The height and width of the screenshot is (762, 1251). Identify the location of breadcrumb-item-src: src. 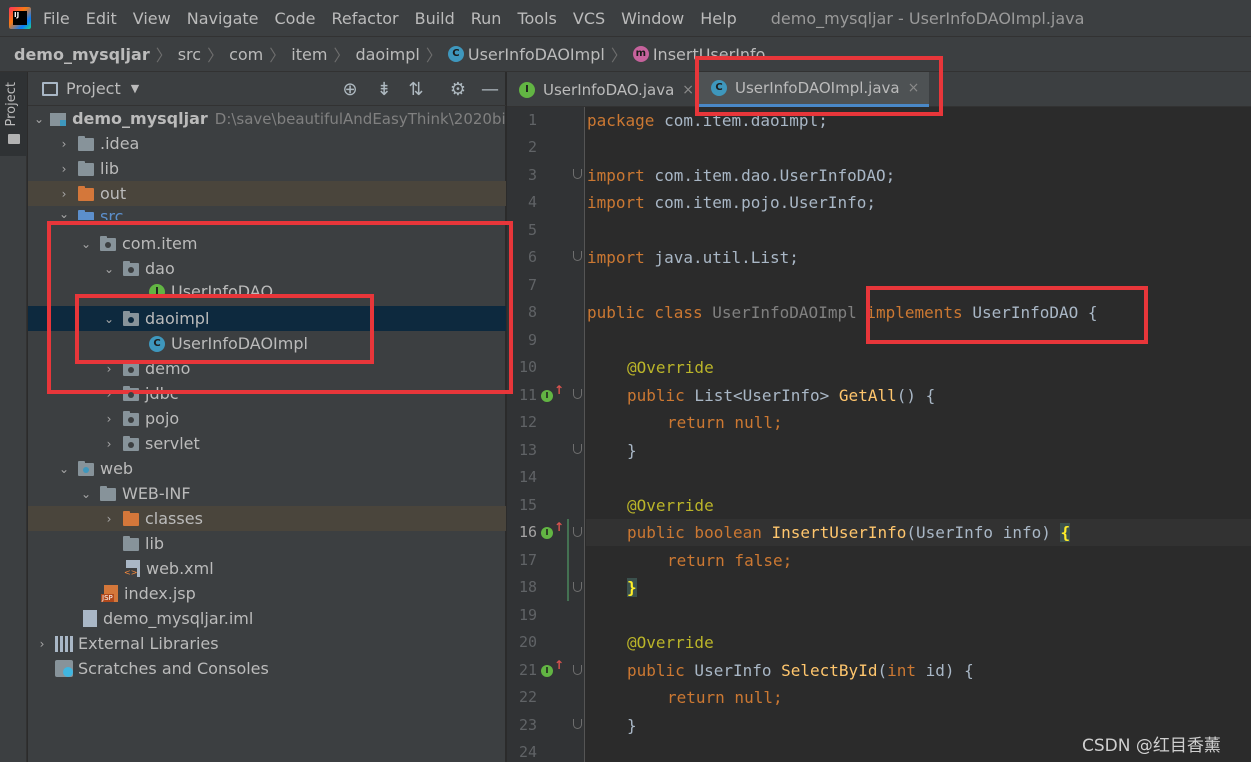
(189, 54).